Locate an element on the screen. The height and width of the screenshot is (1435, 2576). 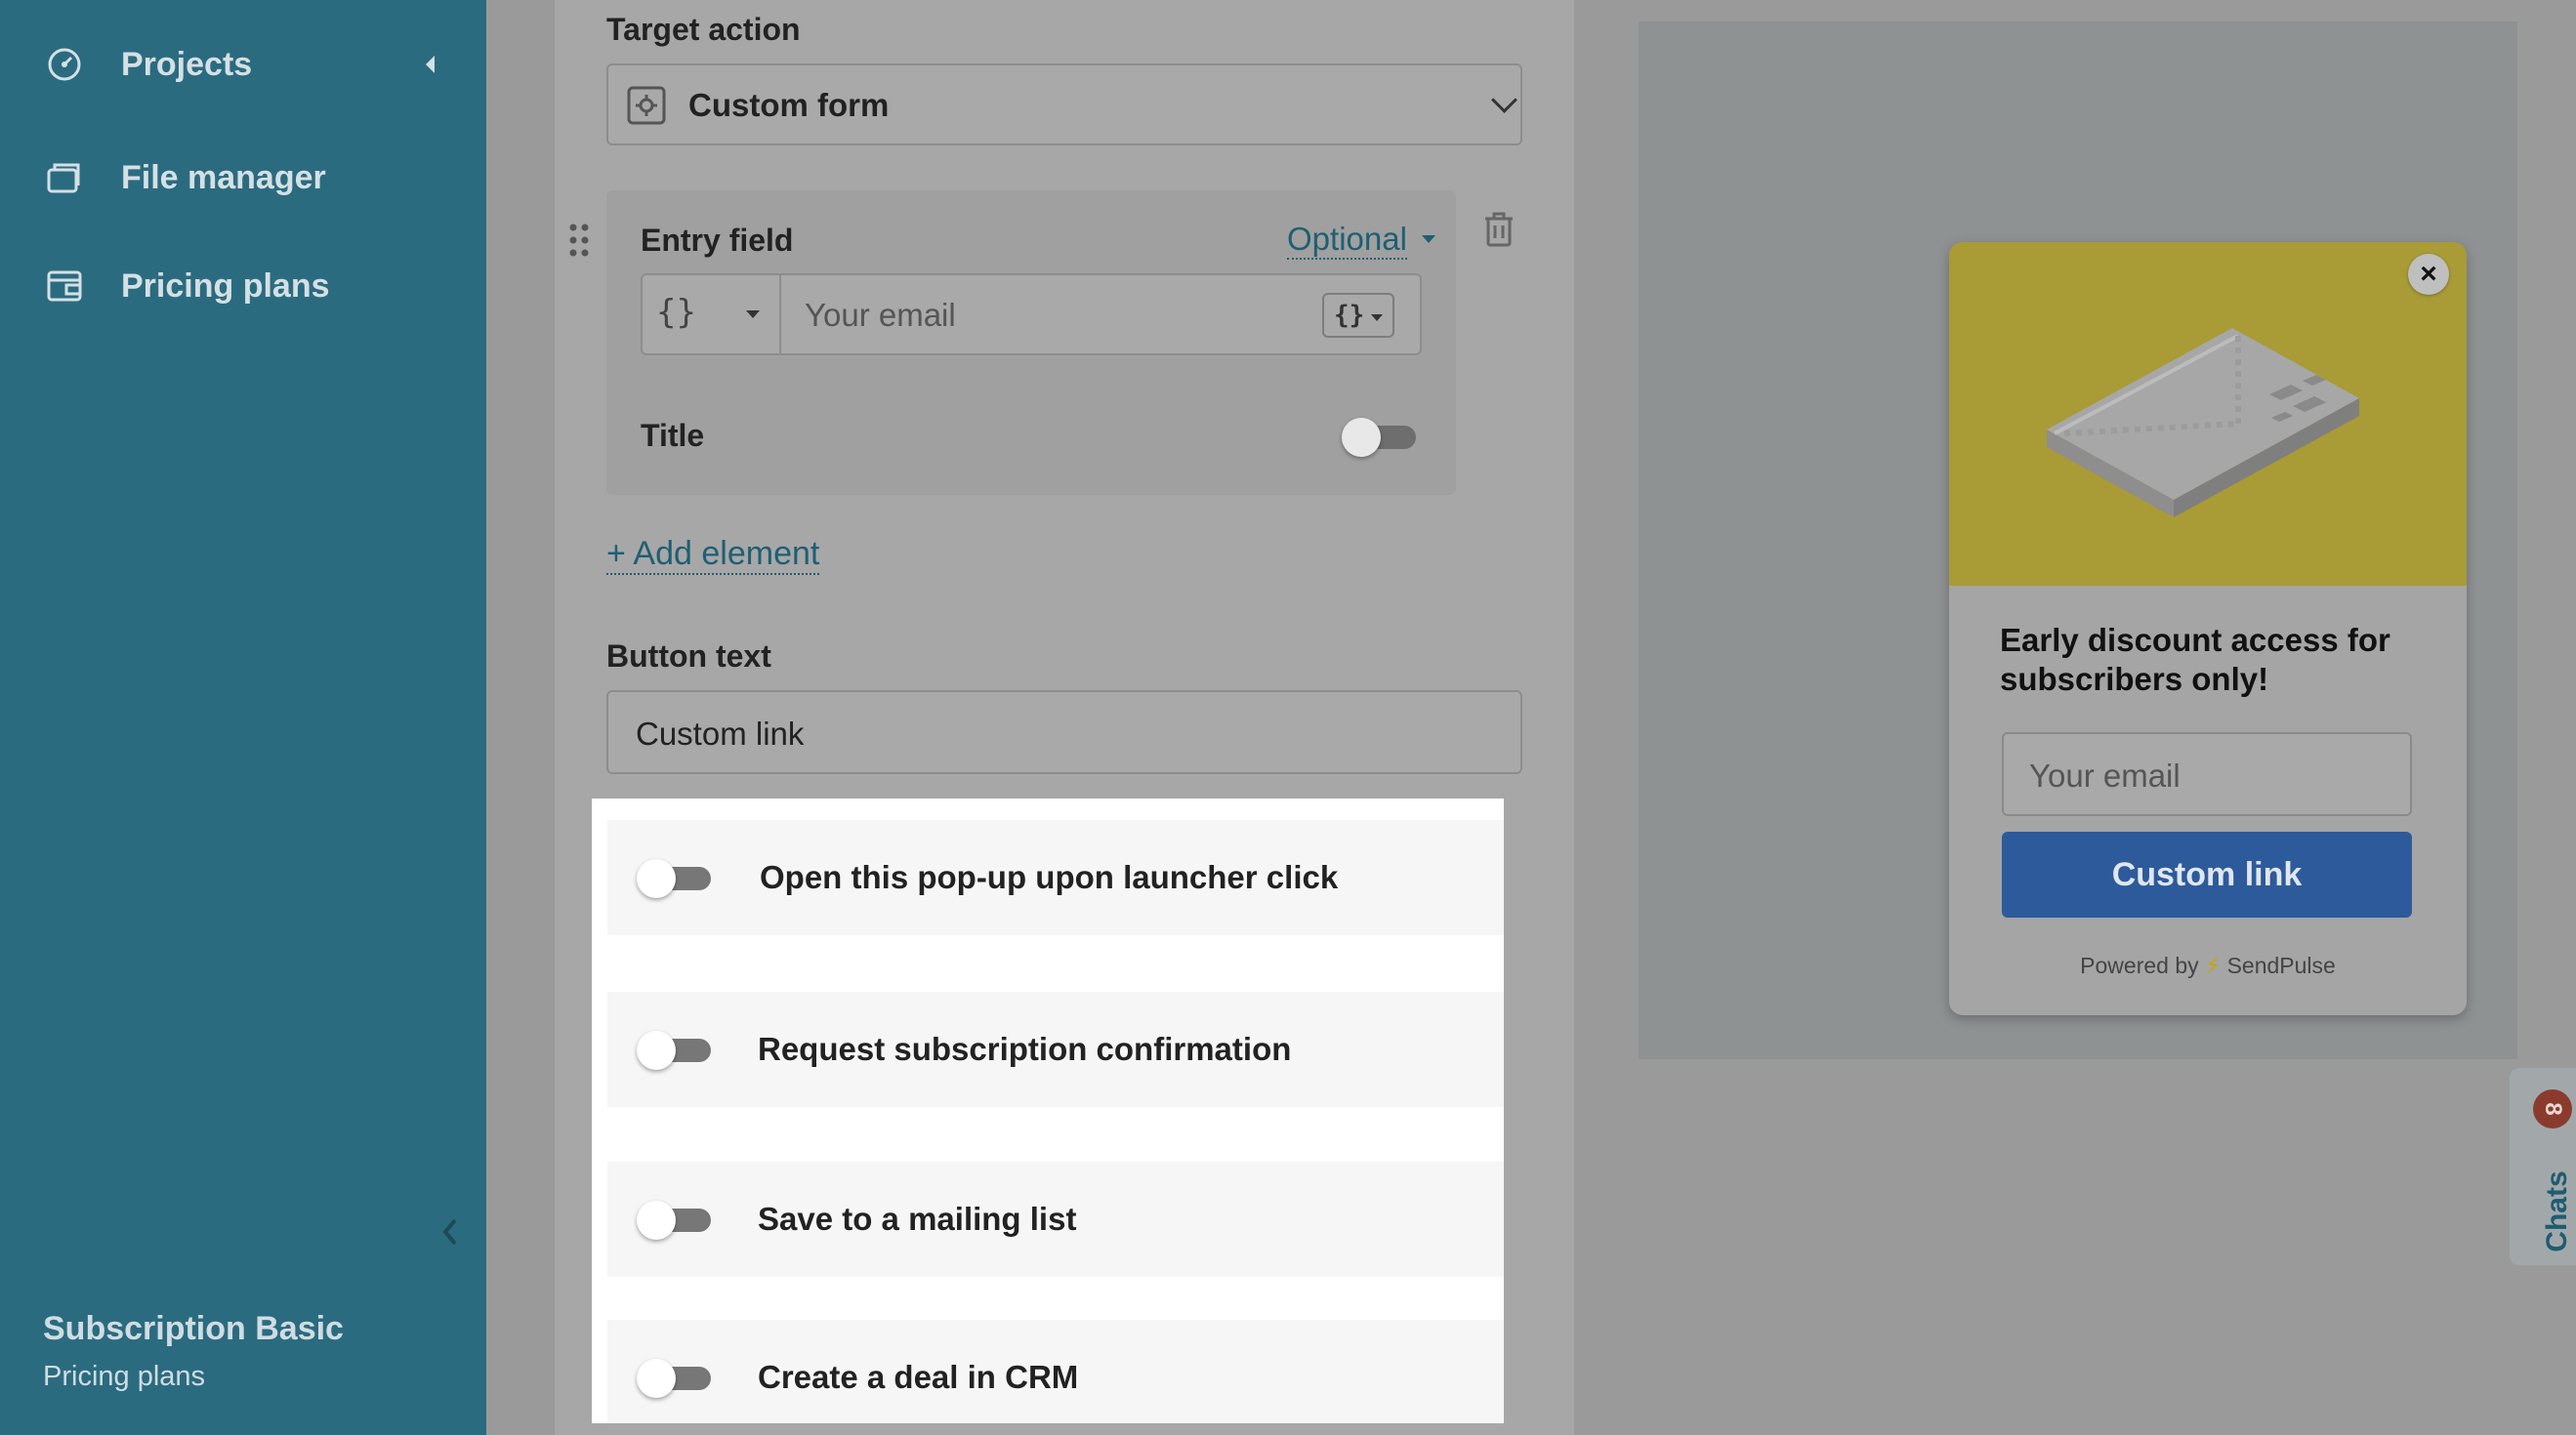
folder-icon is located at coordinates (63, 178).